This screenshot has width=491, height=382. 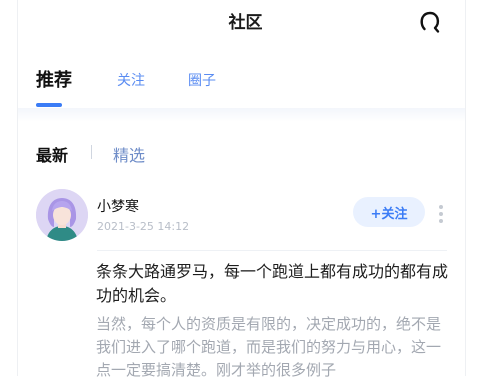 What do you see at coordinates (143, 226) in the screenshot?
I see `post-timestamp: 2021-3-25 14:12` at bounding box center [143, 226].